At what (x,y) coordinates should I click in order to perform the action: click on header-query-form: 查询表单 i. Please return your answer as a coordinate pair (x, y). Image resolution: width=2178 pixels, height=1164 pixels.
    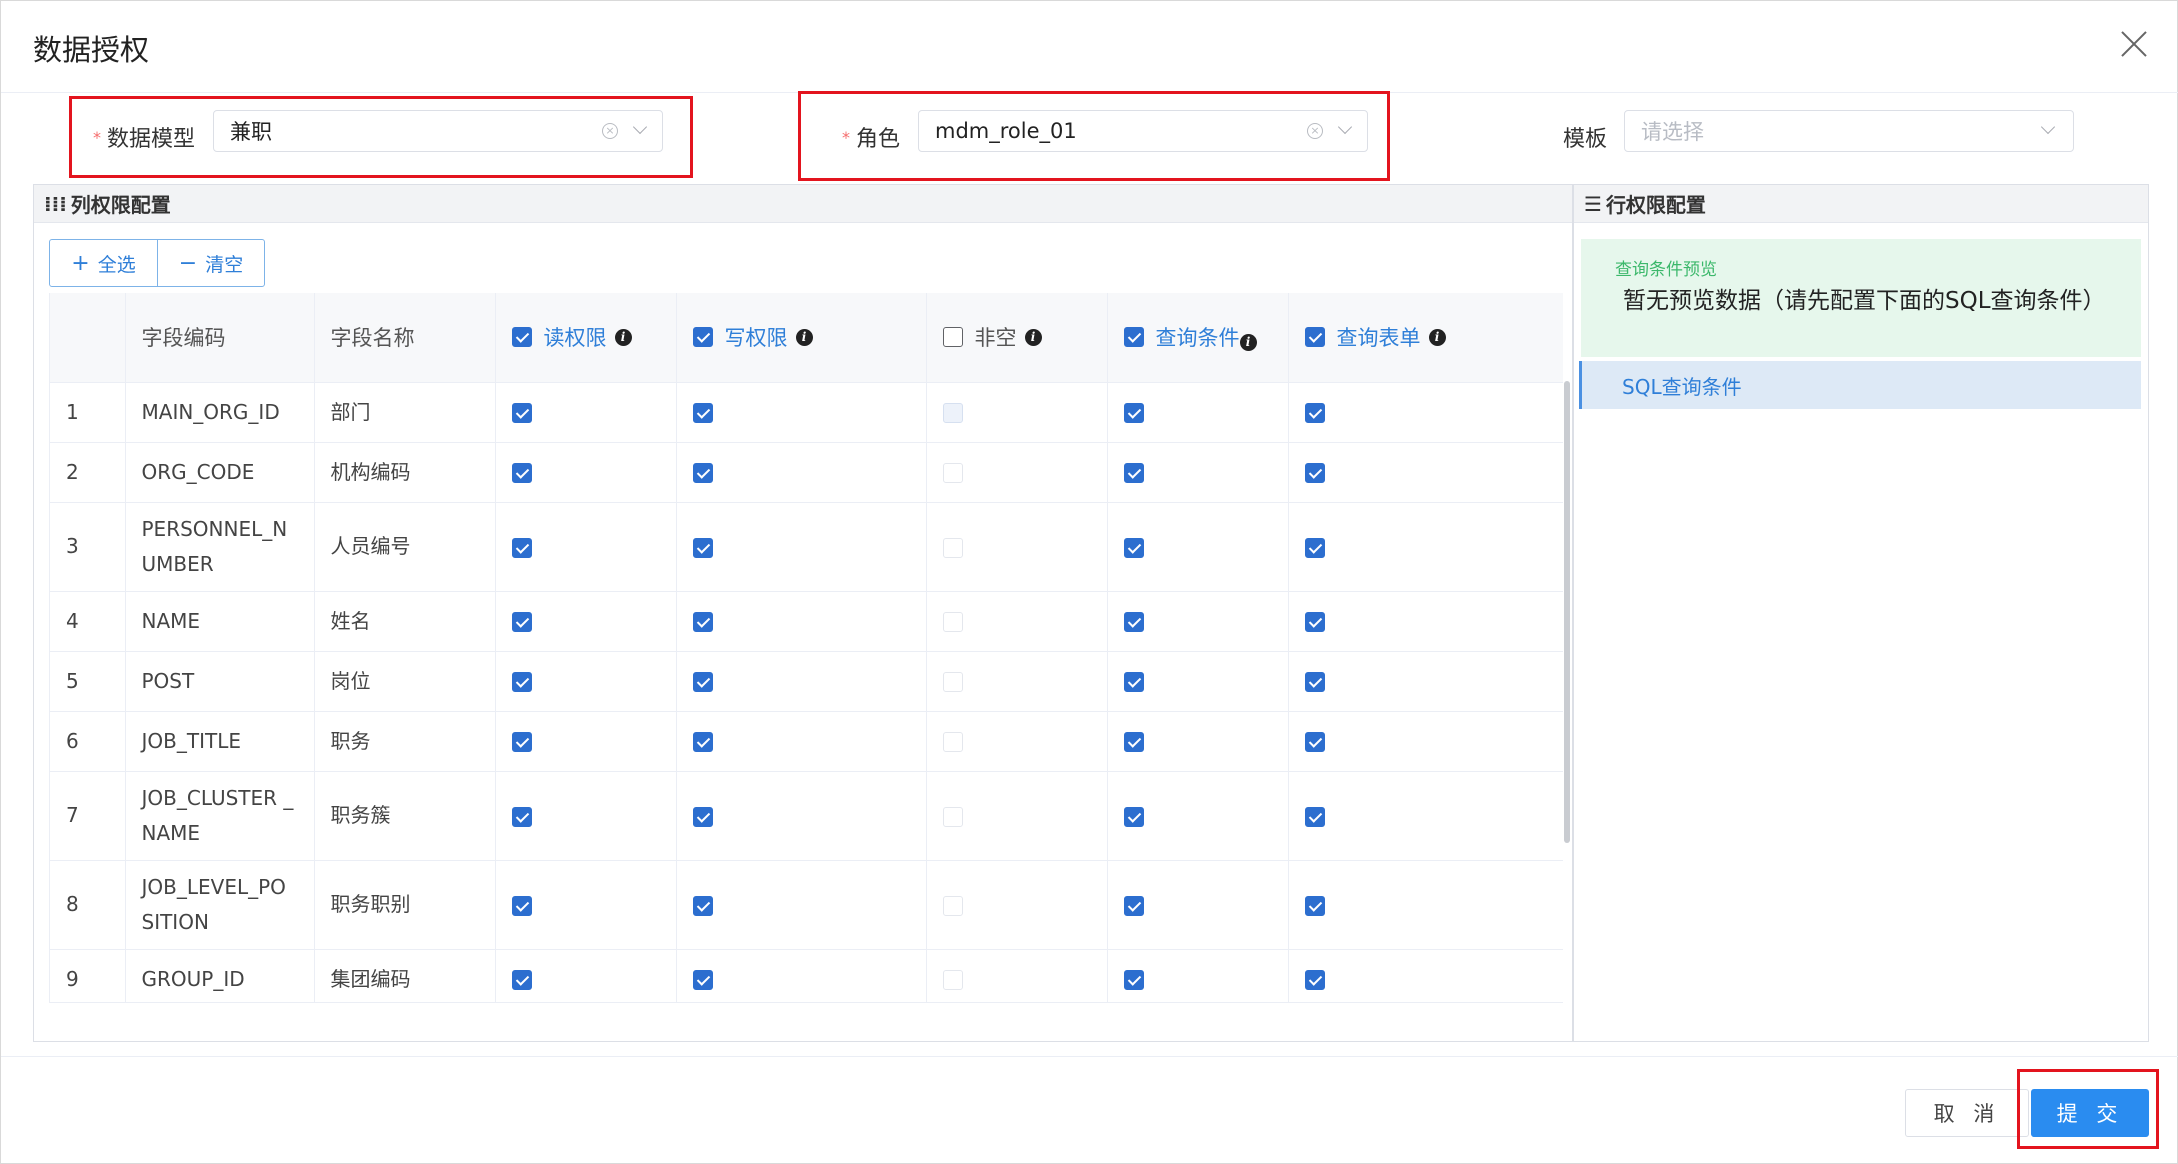
    Looking at the image, I should click on (1425, 338).